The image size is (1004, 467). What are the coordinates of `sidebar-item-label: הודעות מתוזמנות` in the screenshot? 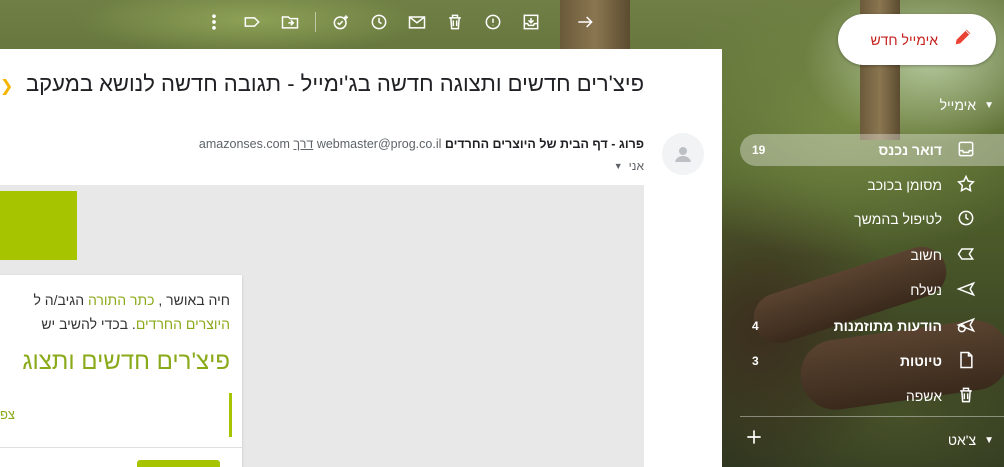 It's located at (887, 326).